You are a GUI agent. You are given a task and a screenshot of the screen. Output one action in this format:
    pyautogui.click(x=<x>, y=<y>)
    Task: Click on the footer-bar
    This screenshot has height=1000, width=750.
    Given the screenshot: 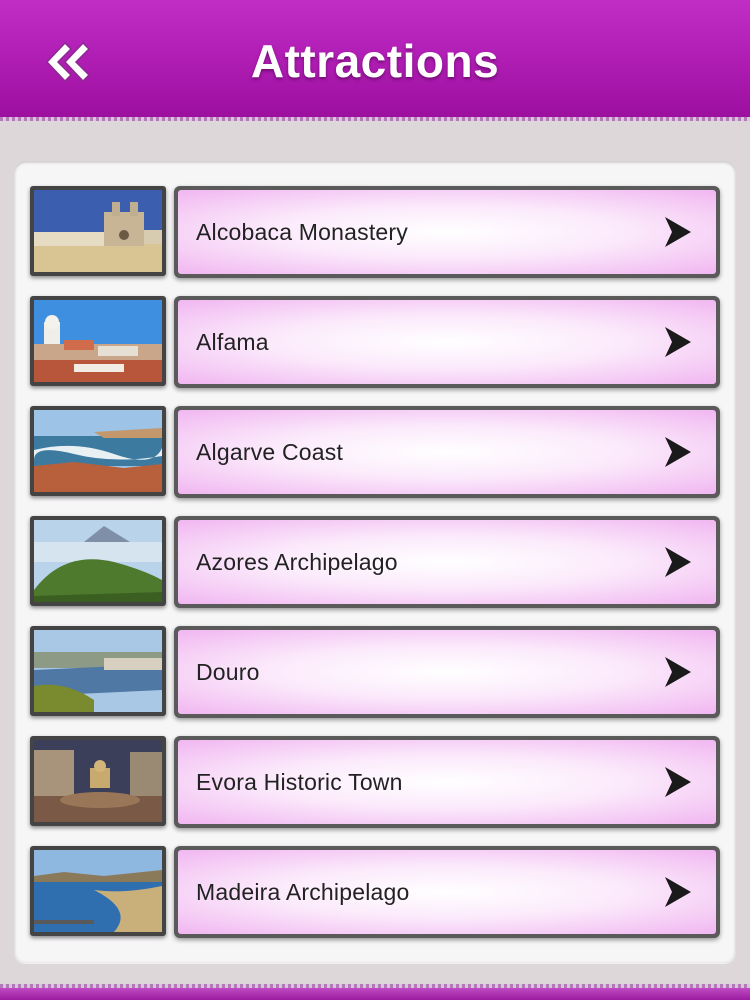 What is the action you would take?
    pyautogui.click(x=375, y=992)
    